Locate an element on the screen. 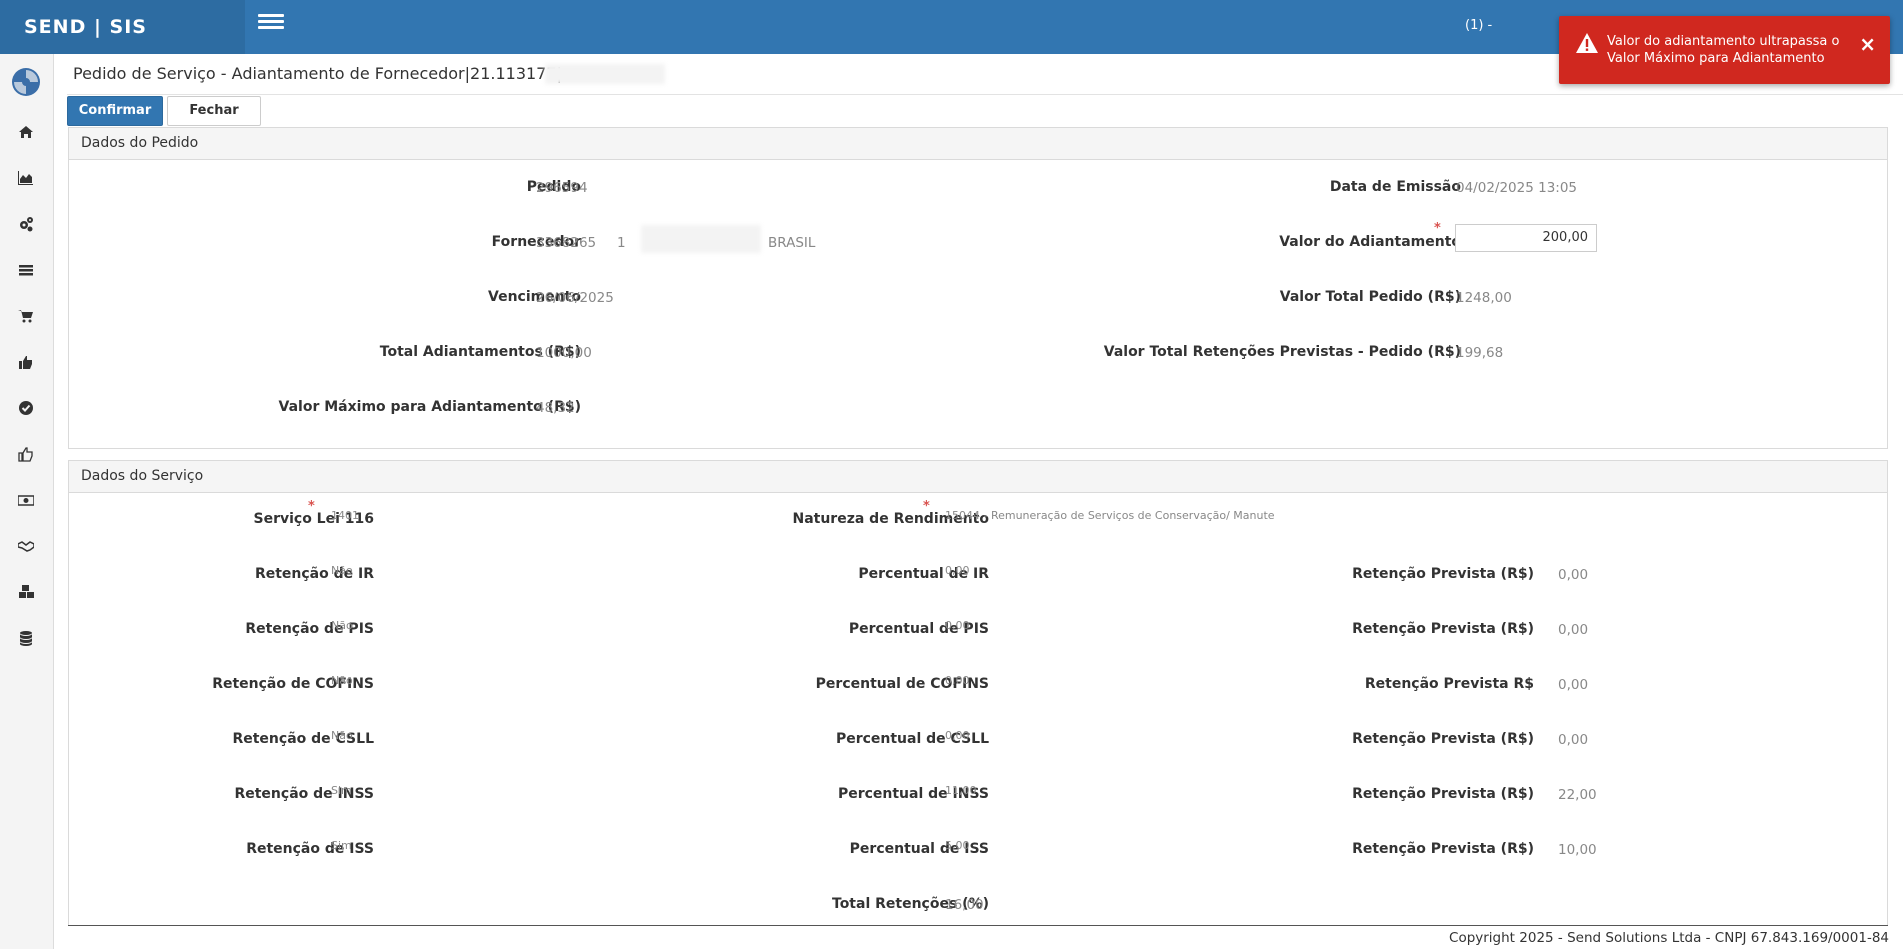 This screenshot has height=949, width=1903. retencao-prevista-csll-value: 0,00 is located at coordinates (1573, 740).